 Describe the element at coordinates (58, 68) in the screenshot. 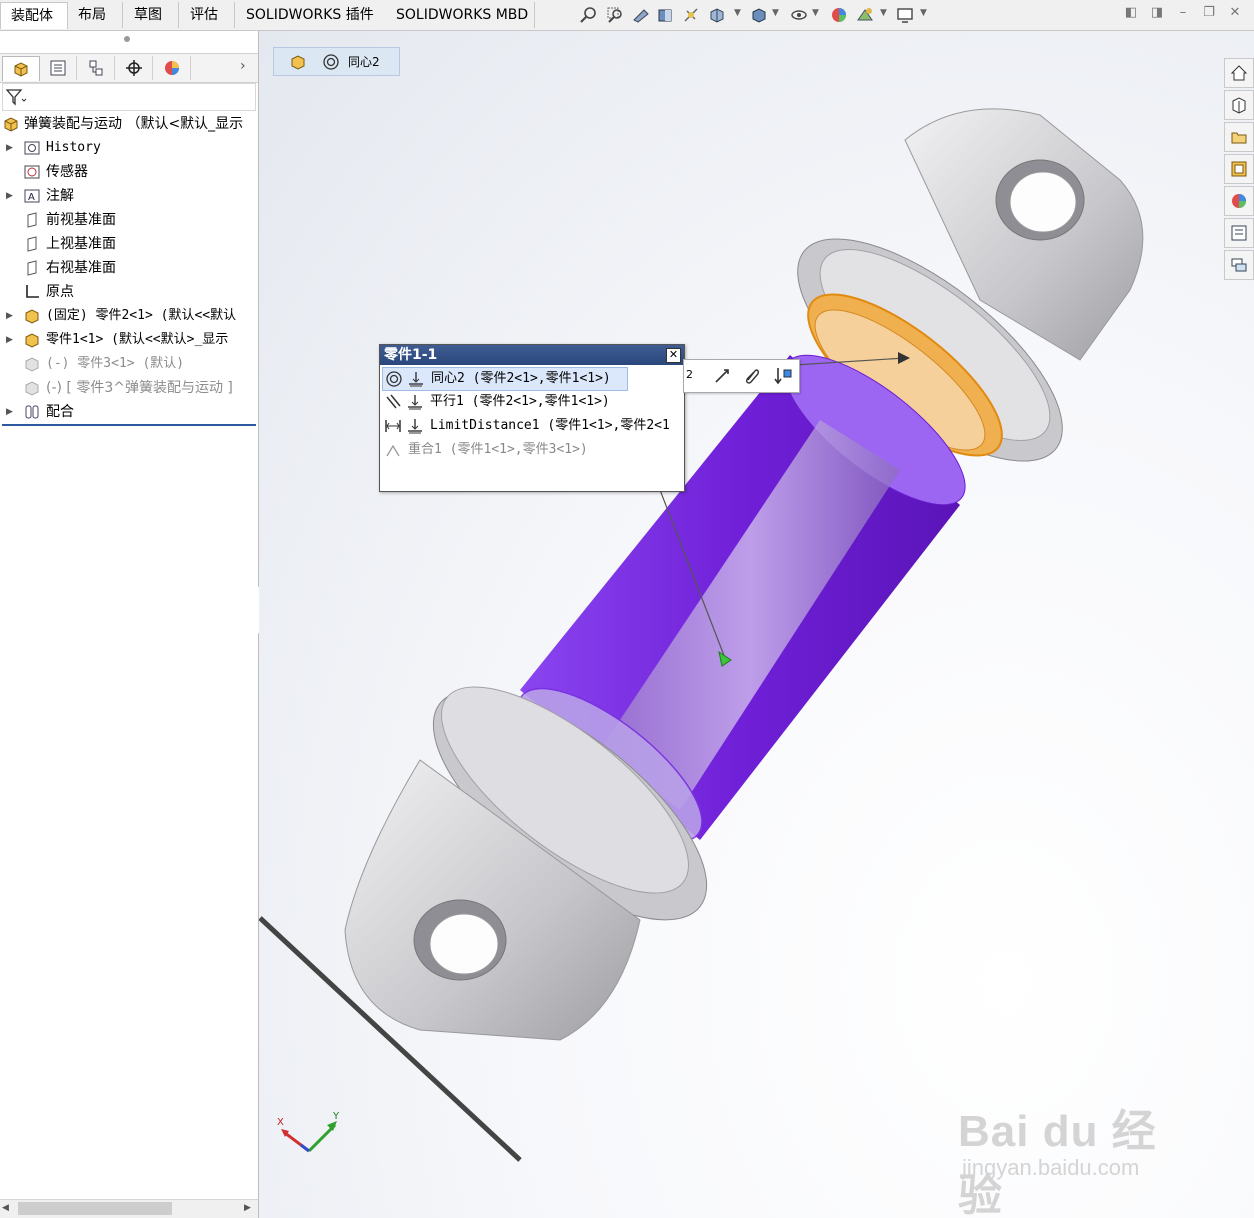

I see `tab-property-manager` at that location.